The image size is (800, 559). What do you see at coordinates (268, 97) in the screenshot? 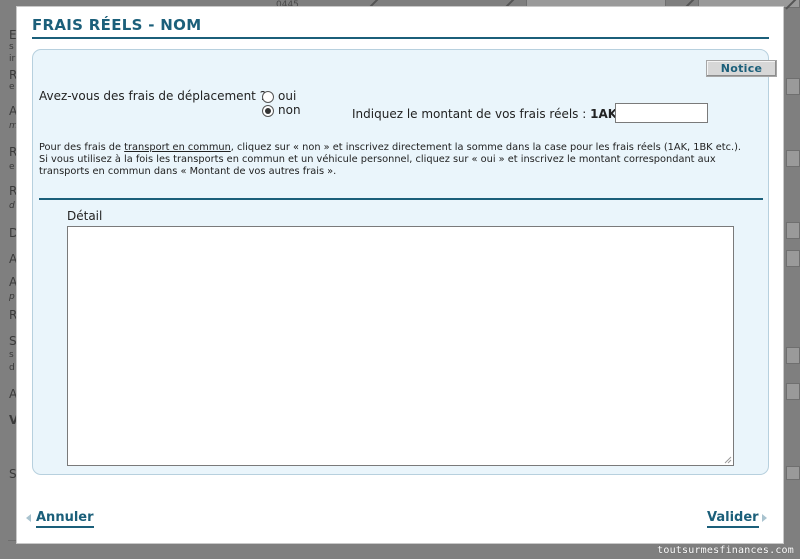
I see `radio-oui` at bounding box center [268, 97].